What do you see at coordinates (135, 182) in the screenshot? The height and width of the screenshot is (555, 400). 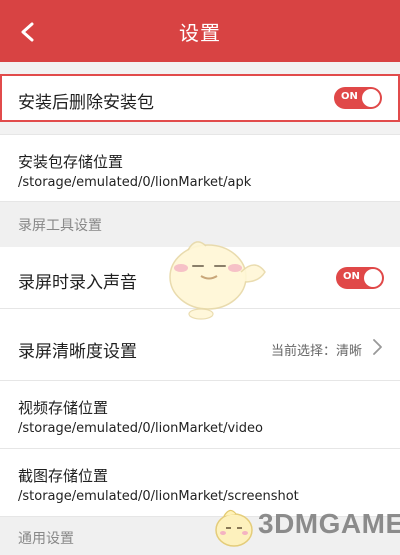 I see `apk-storage-path: /storage/emulated/0/lionMarket/apk` at bounding box center [135, 182].